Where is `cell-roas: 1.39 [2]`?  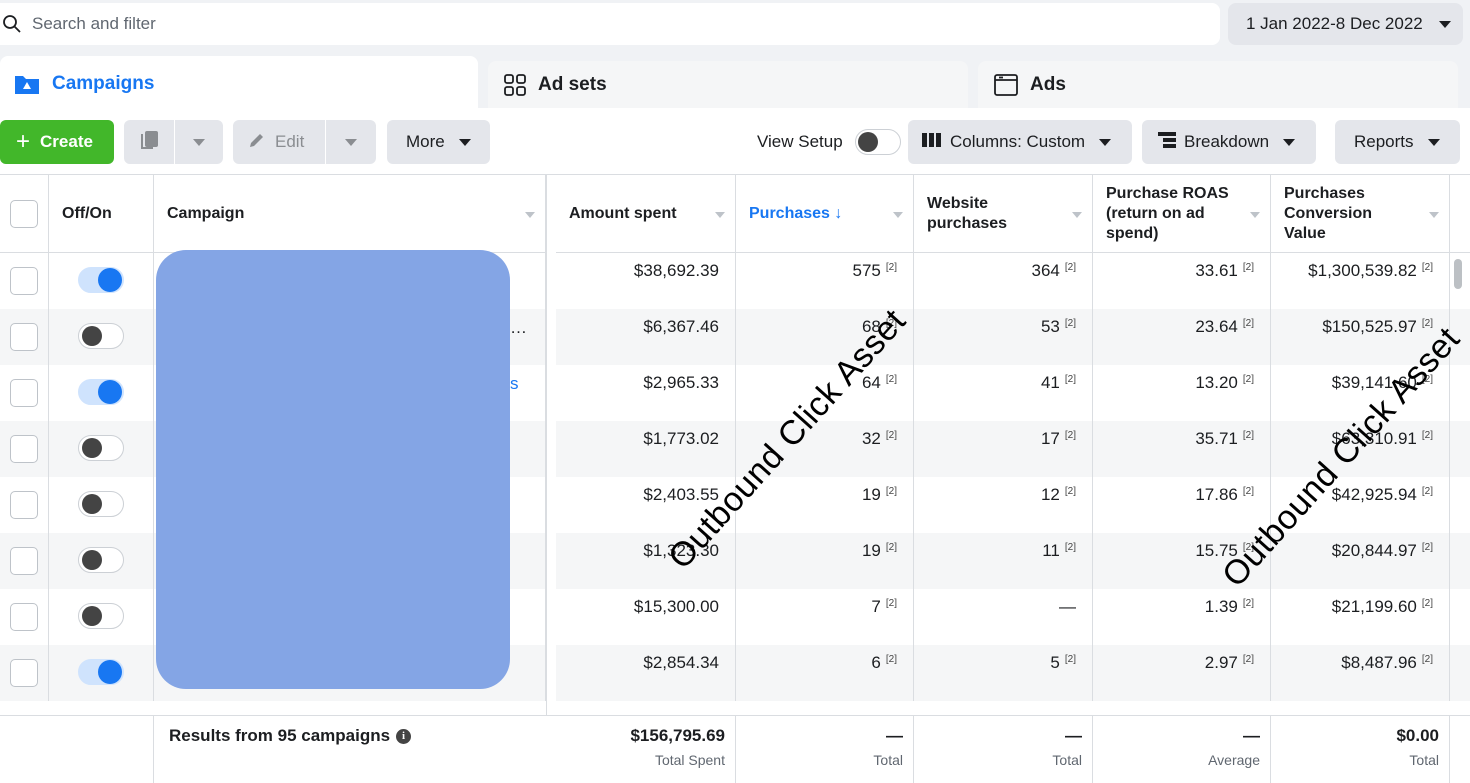
cell-roas: 1.39 [2] is located at coordinates (1182, 617).